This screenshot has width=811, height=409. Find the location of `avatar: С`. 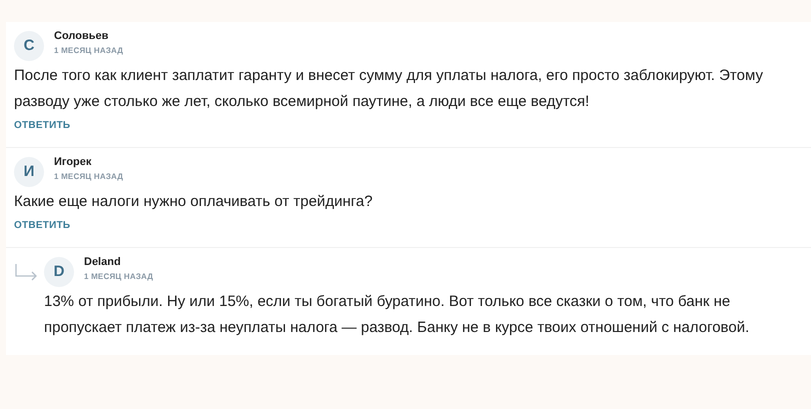

avatar: С is located at coordinates (29, 46).